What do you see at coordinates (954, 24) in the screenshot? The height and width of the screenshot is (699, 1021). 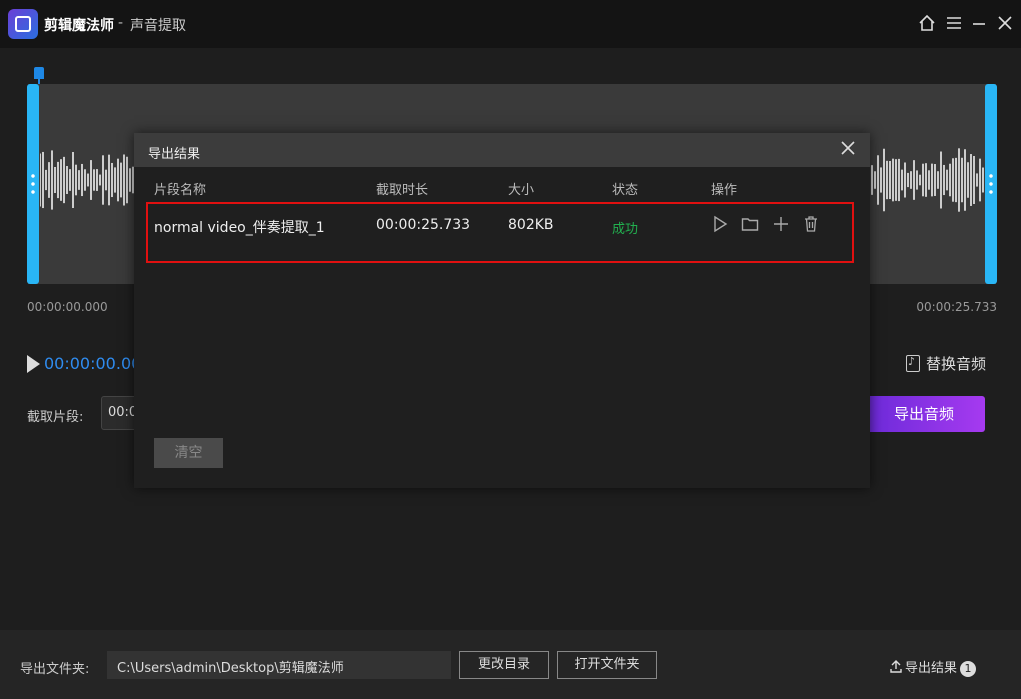 I see `menu-icon` at bounding box center [954, 24].